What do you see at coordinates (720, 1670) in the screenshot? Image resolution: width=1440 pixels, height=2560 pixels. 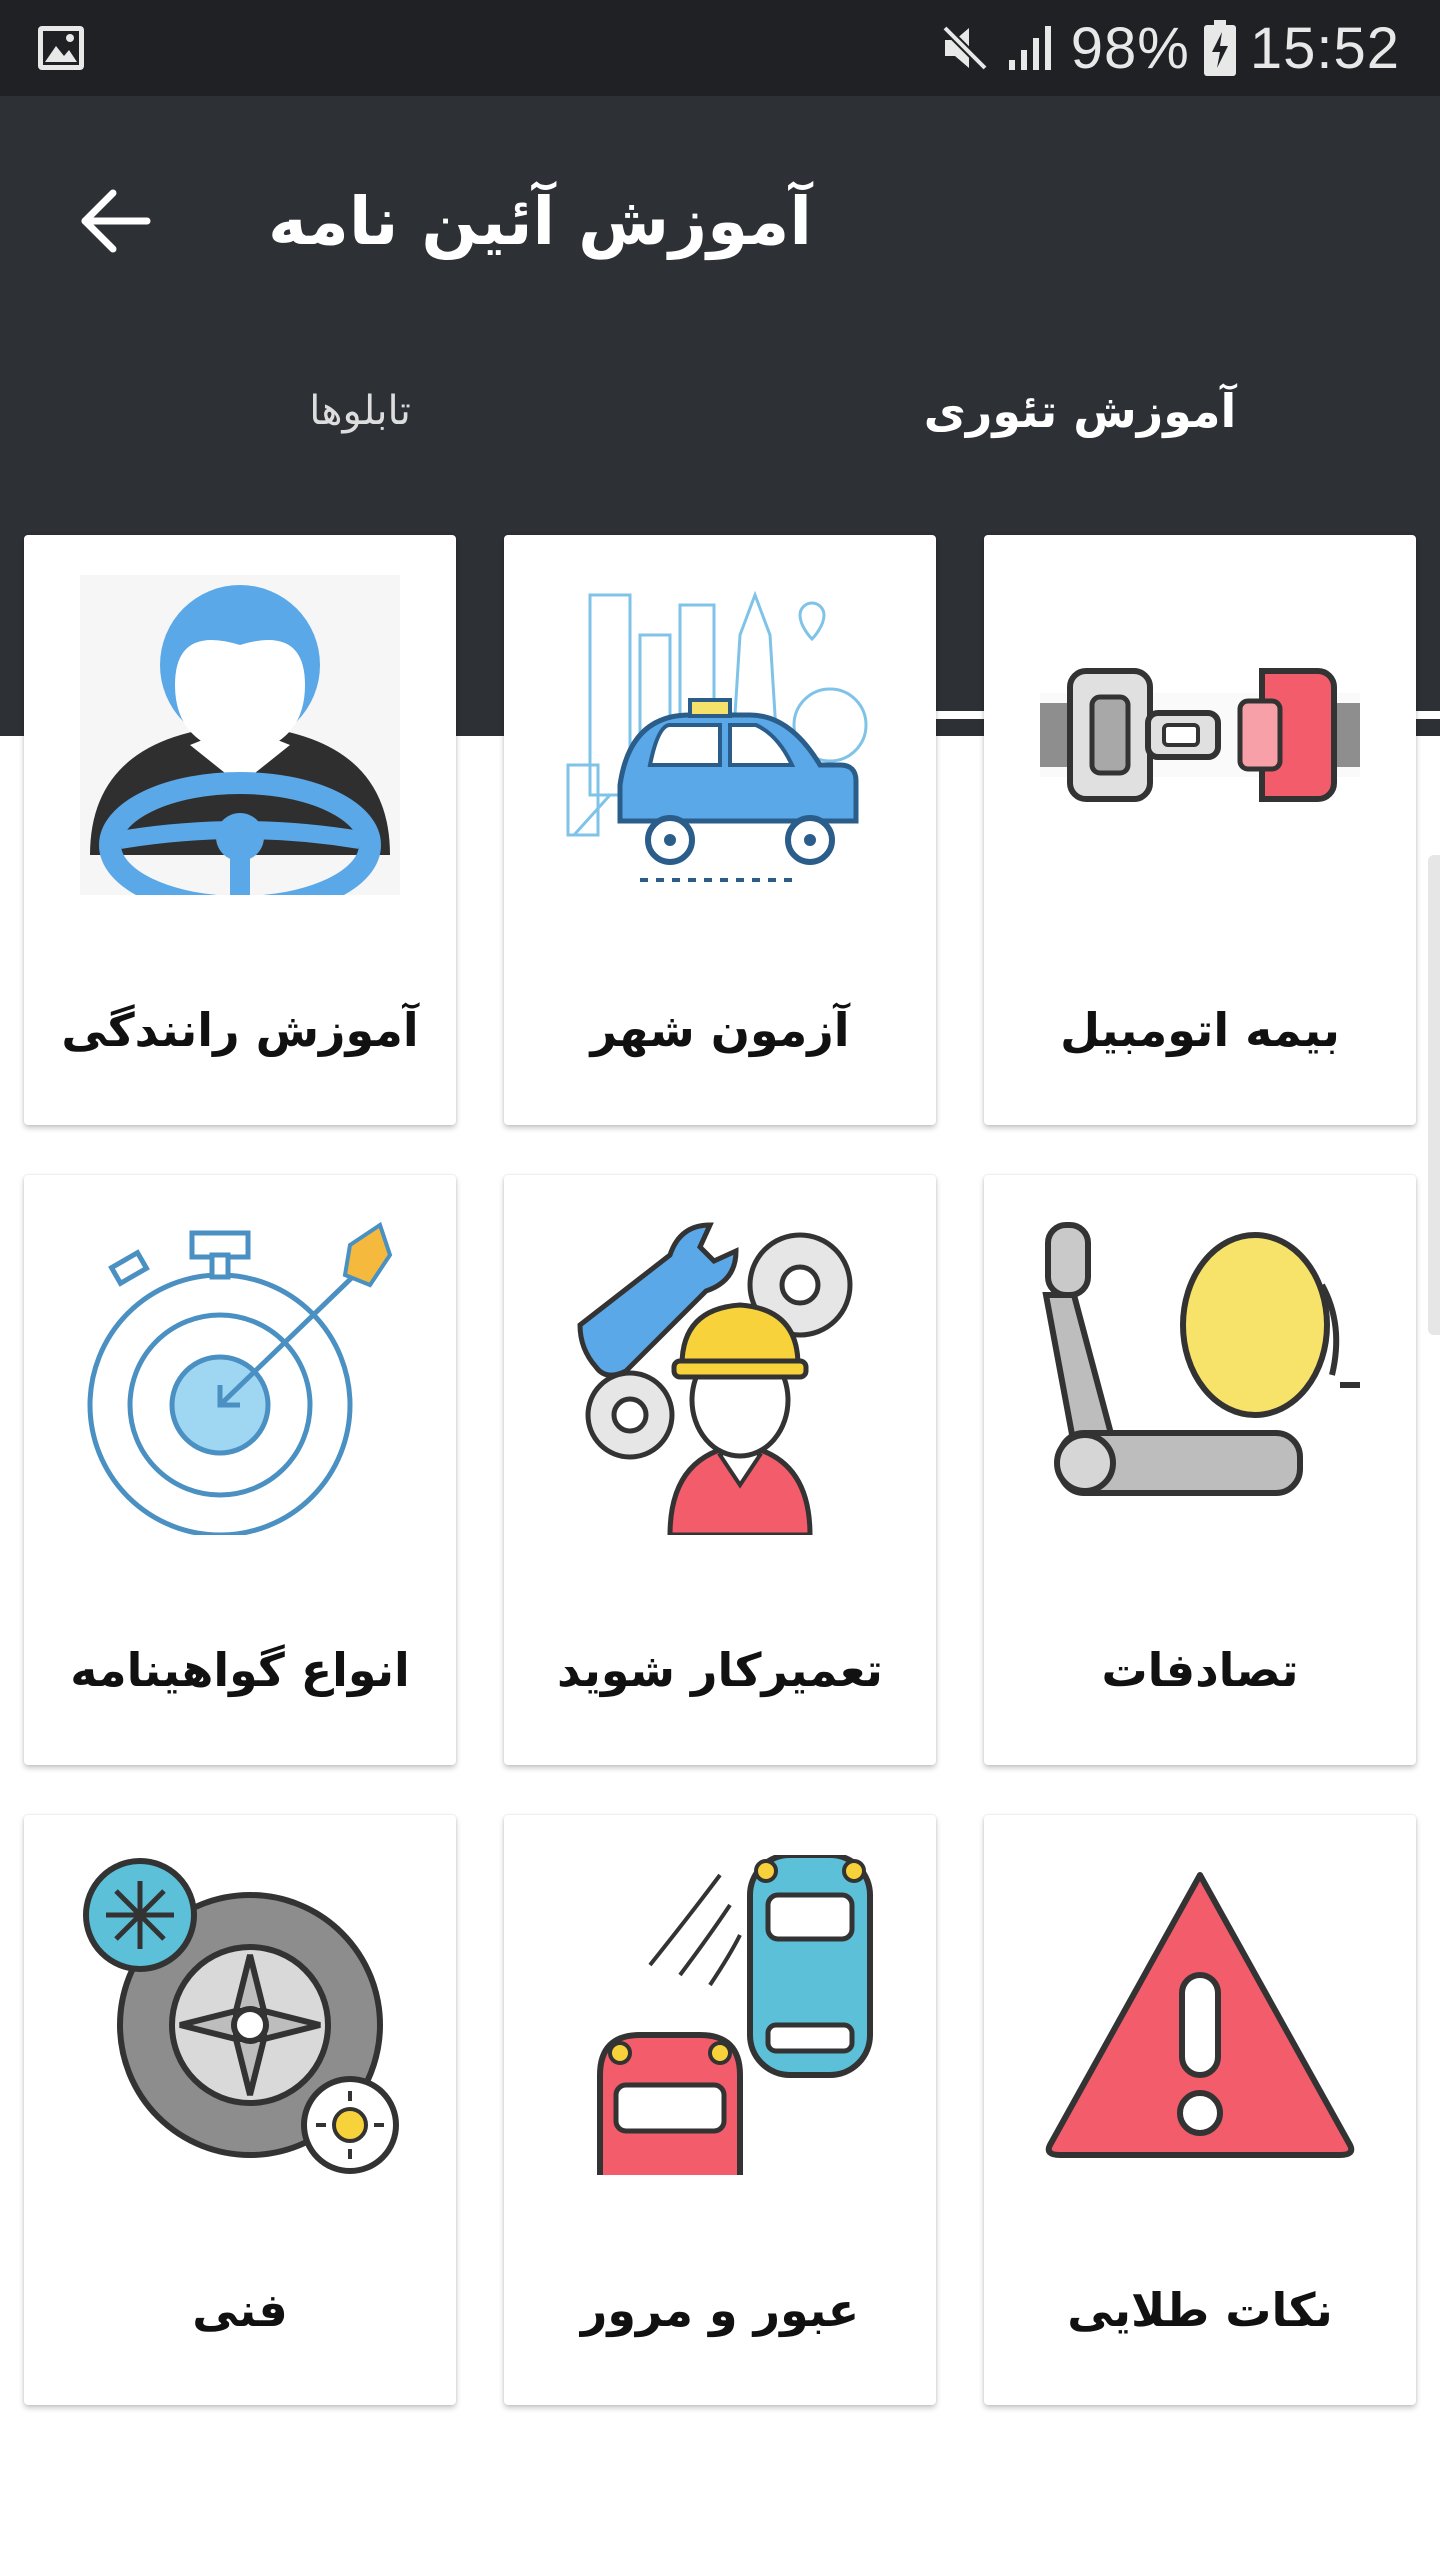 I see `card-label: تعمیرکار شوید` at bounding box center [720, 1670].